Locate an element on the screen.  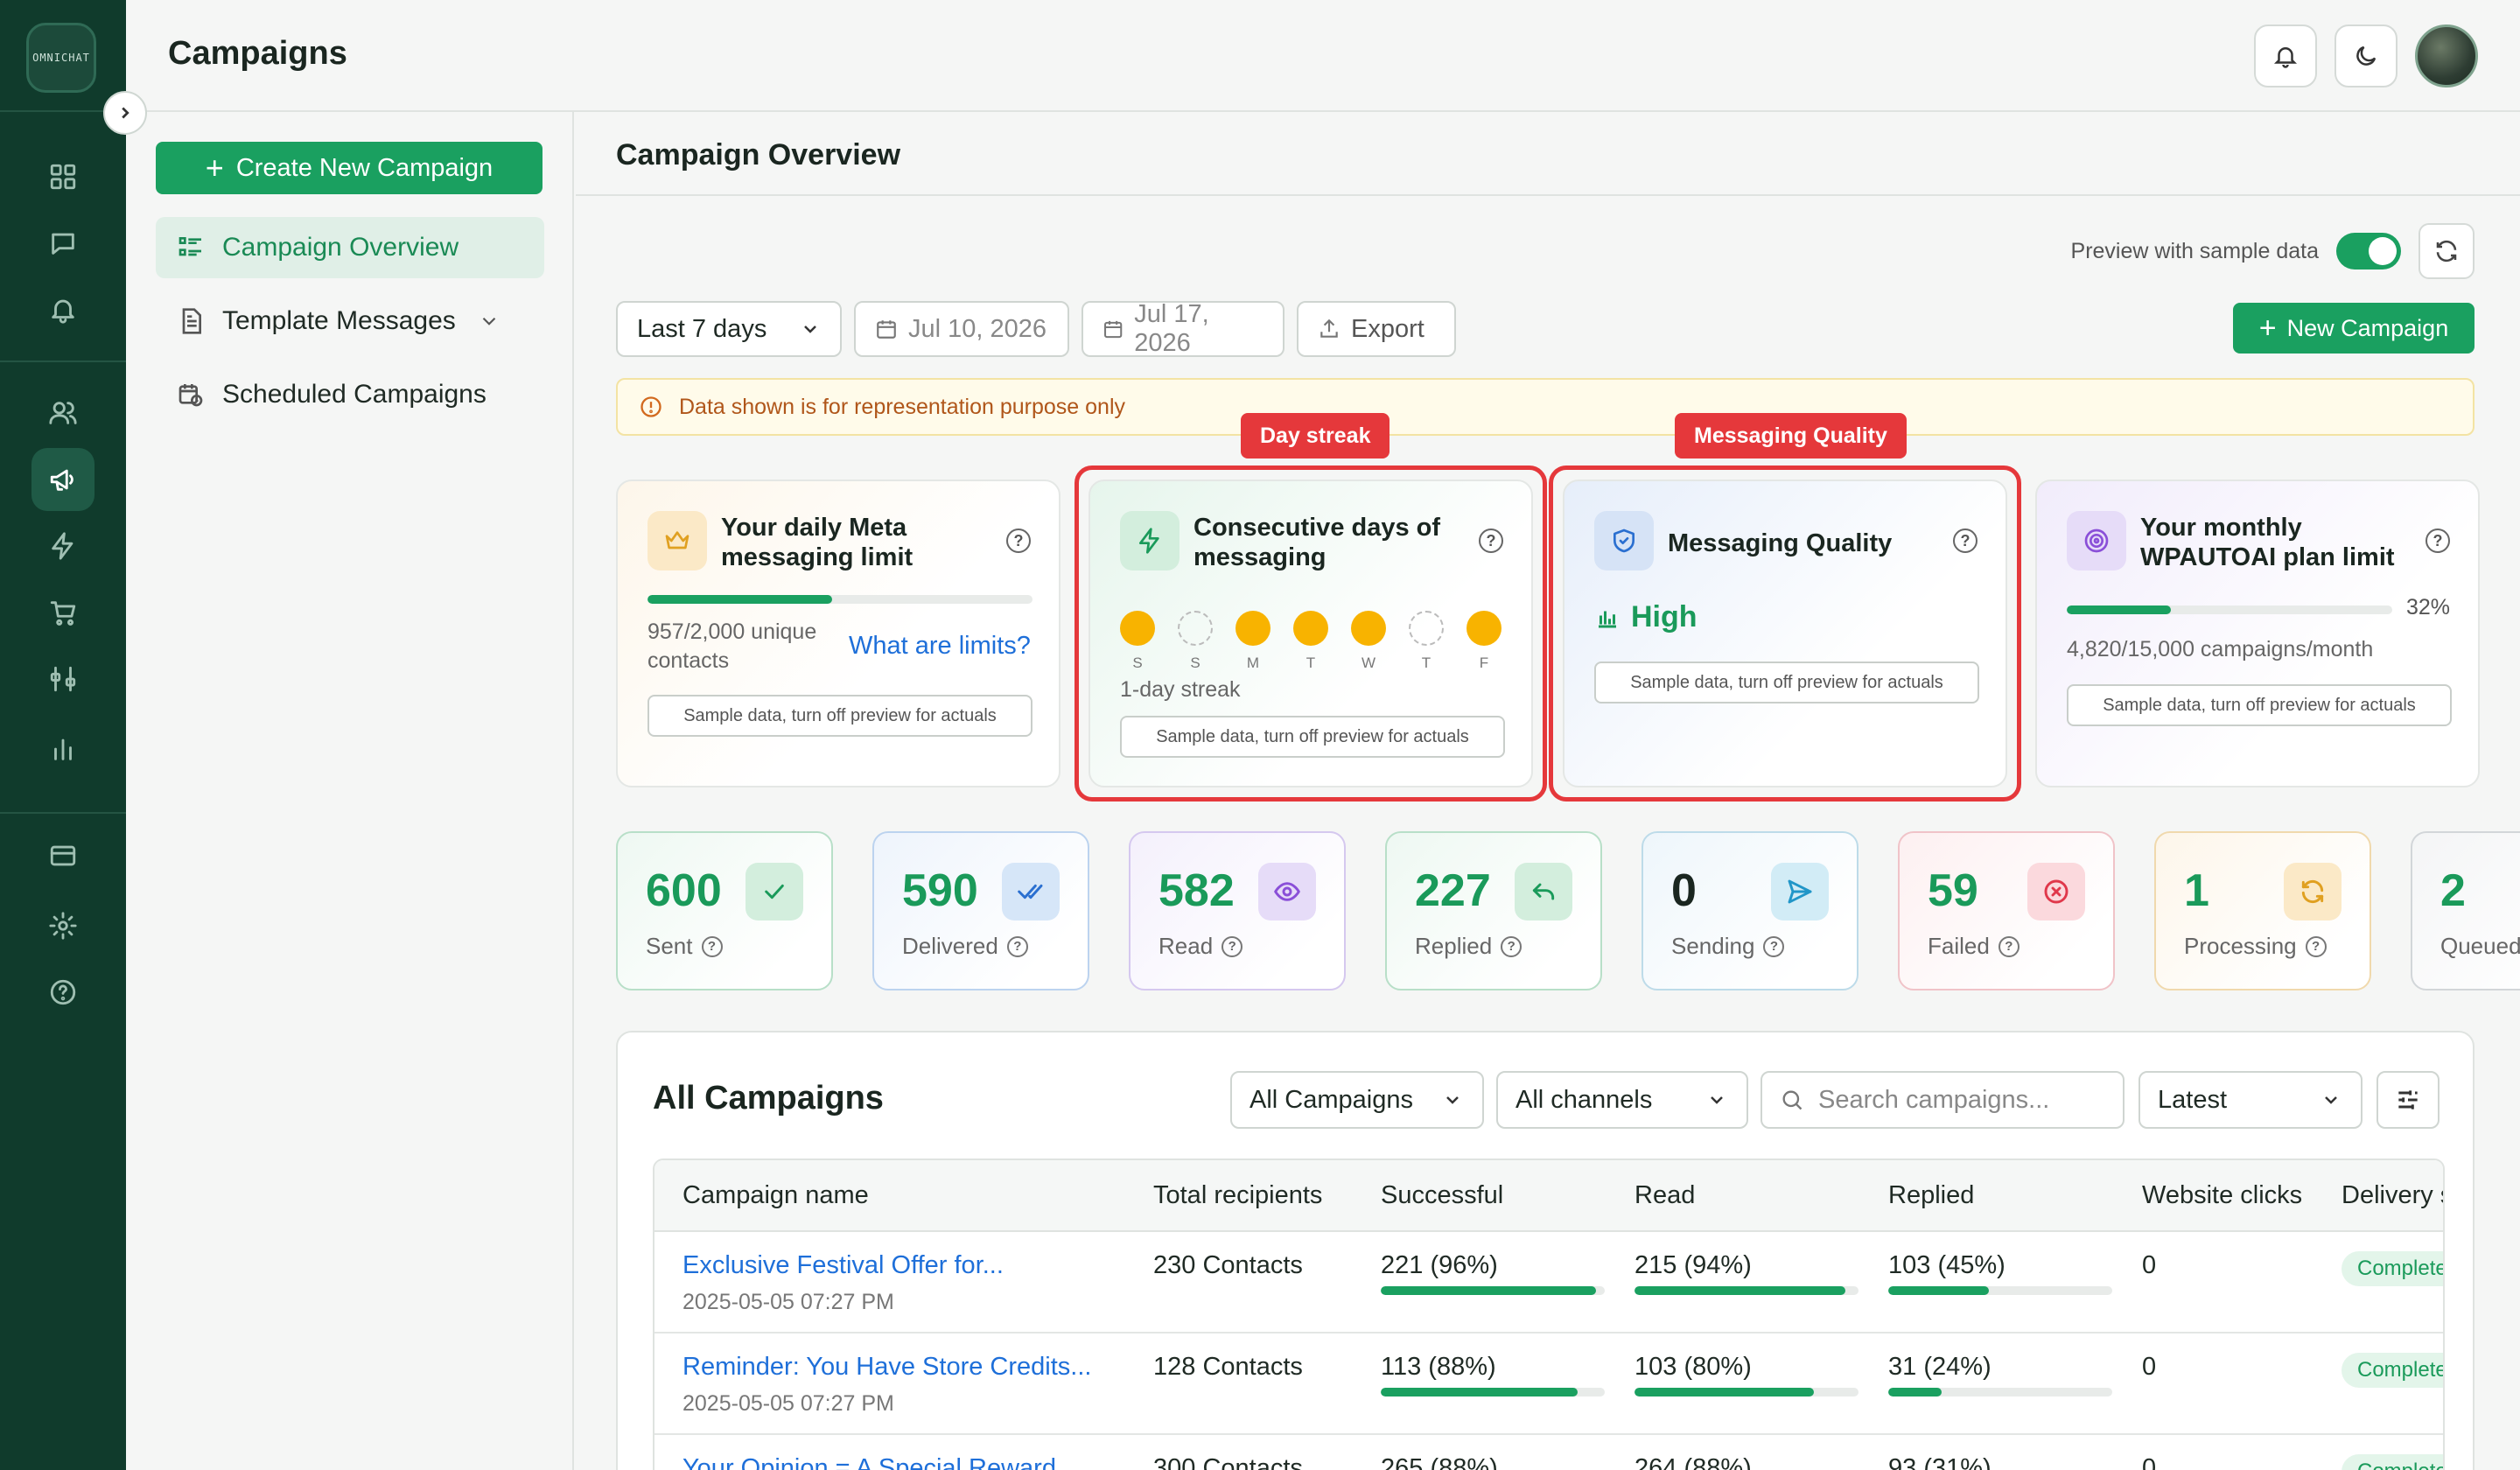
target-icon is located at coordinates (2096, 540).